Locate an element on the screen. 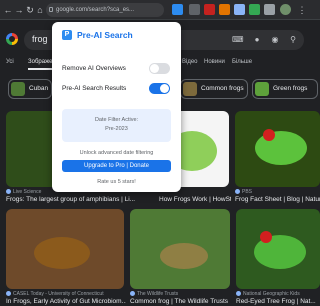  result-source: PBS is located at coordinates (243, 192).